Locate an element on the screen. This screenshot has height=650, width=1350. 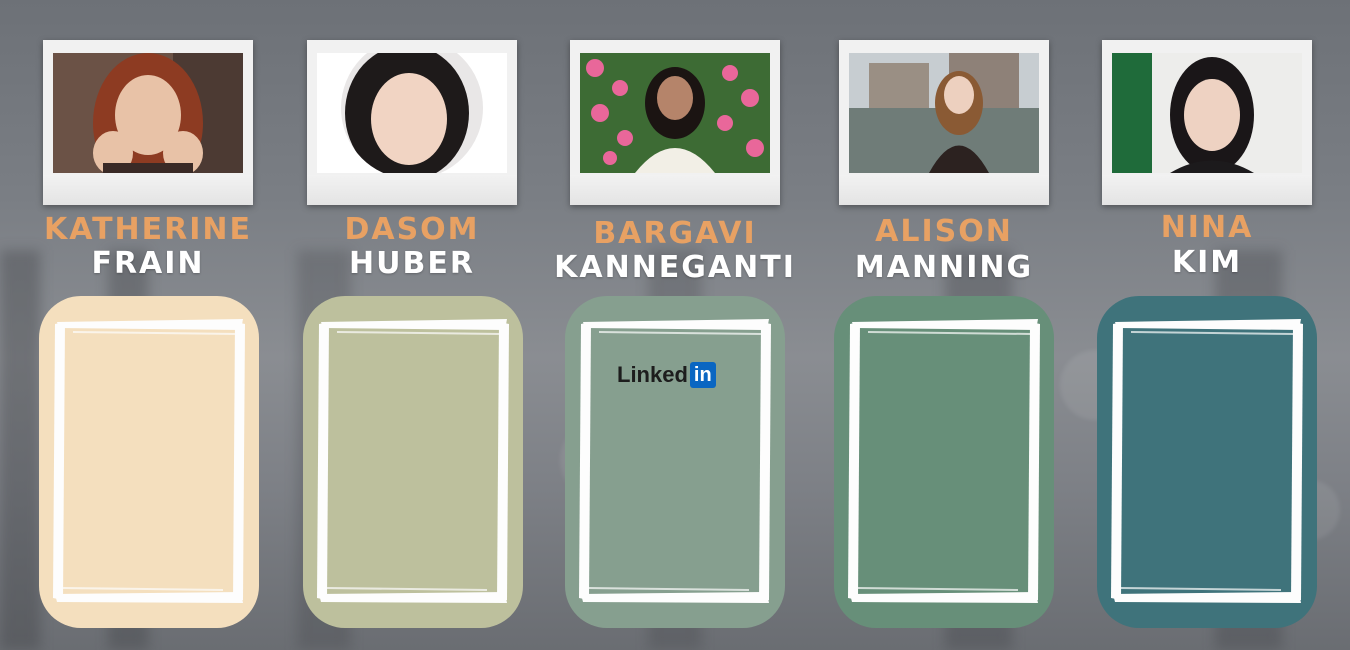
last-name: HUBER is located at coordinates (412, 263).